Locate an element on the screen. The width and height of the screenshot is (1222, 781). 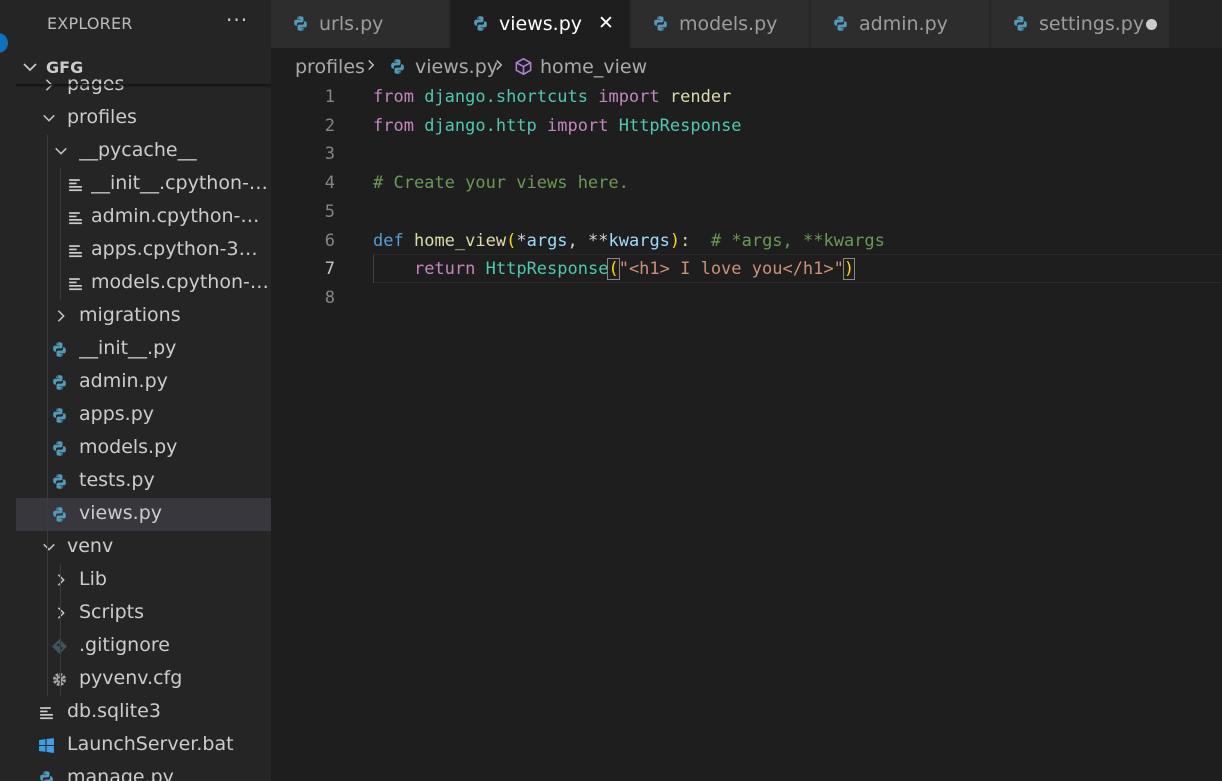
code-token: ( is located at coordinates (613, 269).